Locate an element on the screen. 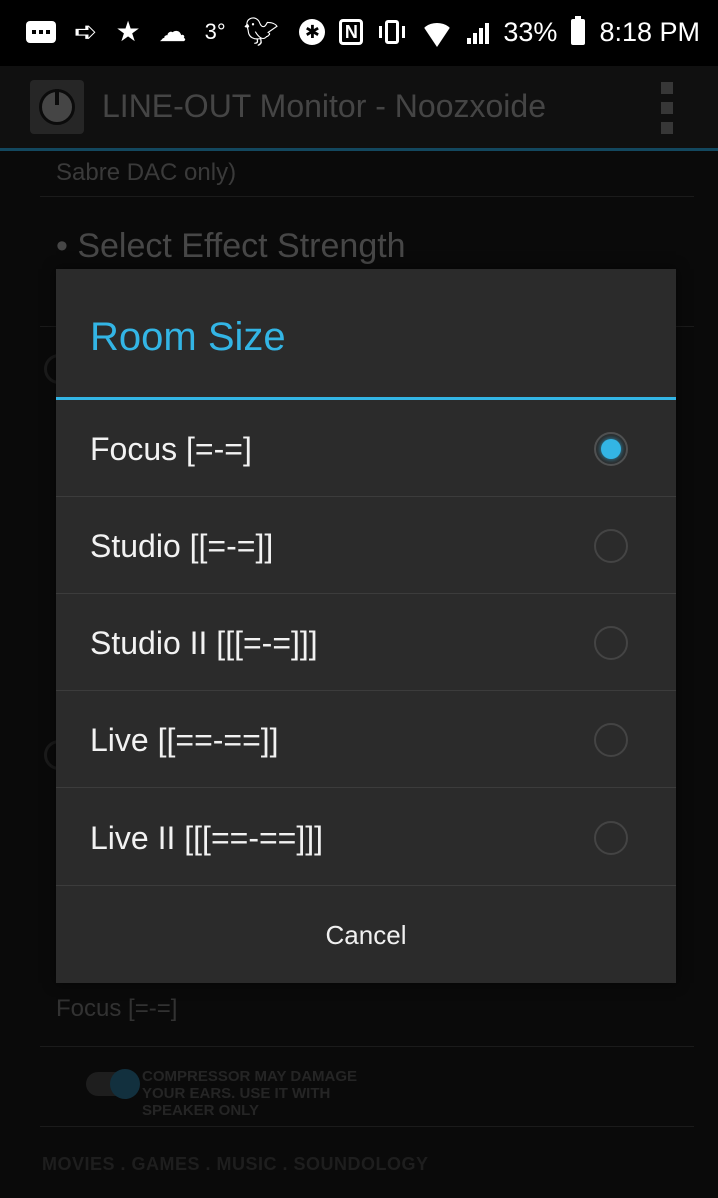 The image size is (718, 1198). message-icon is located at coordinates (41, 32).